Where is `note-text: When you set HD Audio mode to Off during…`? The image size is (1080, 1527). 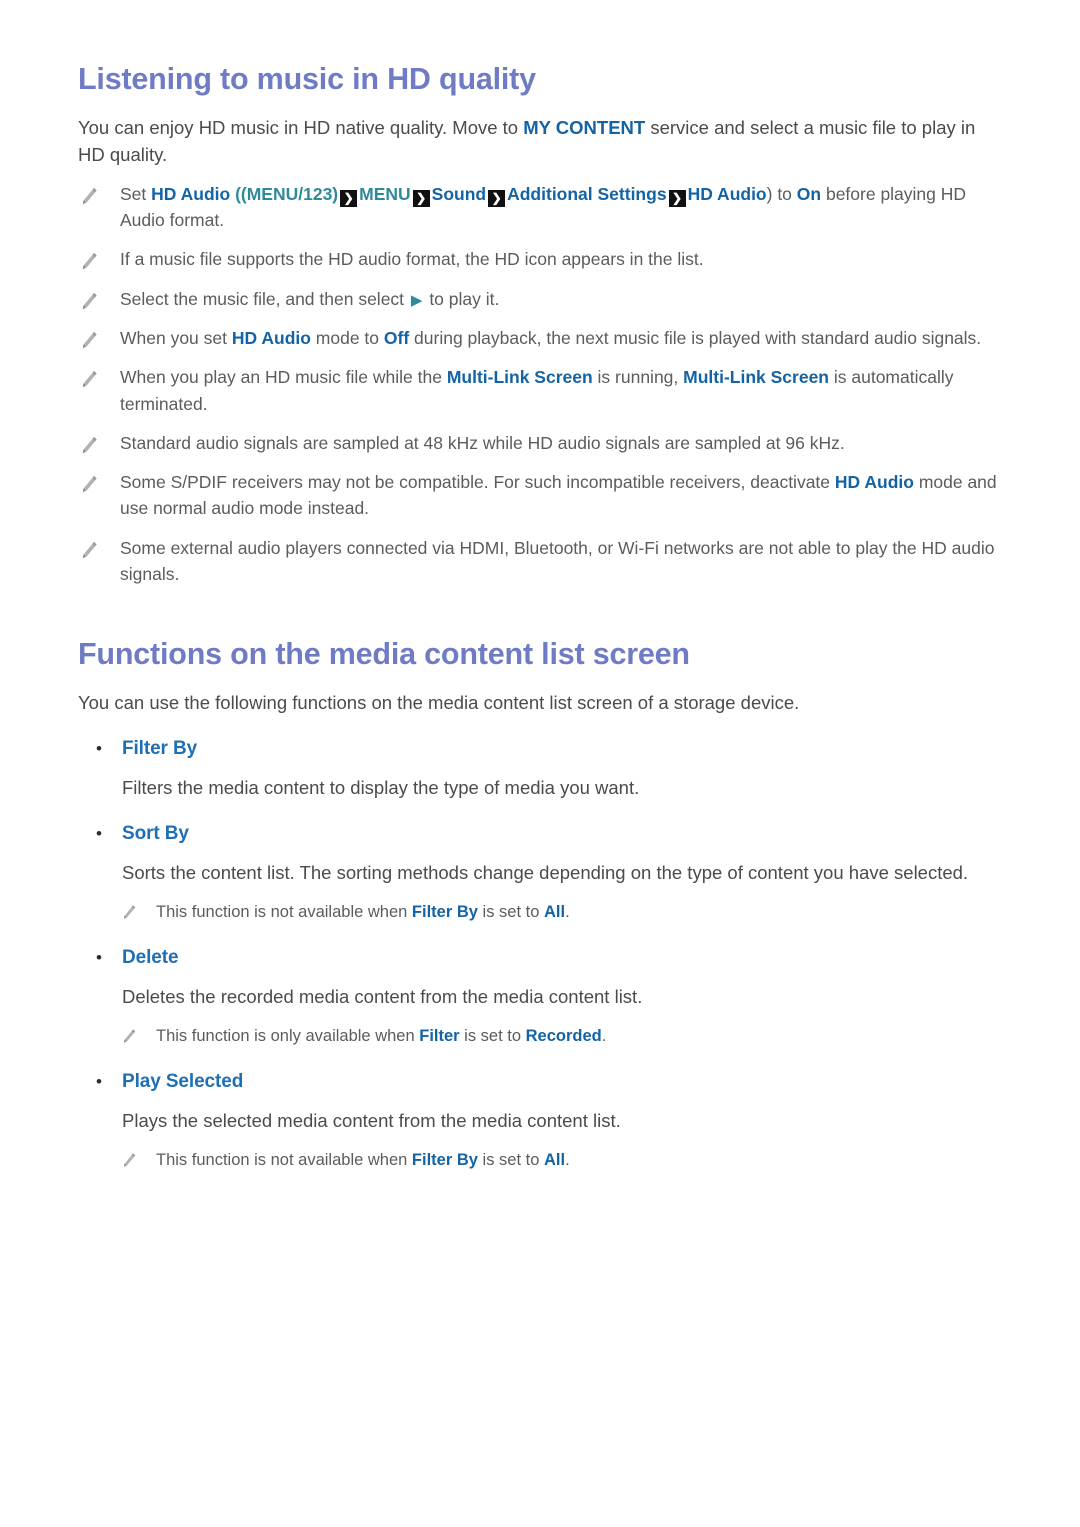 note-text: When you set HD Audio mode to Off during… is located at coordinates (561, 338).